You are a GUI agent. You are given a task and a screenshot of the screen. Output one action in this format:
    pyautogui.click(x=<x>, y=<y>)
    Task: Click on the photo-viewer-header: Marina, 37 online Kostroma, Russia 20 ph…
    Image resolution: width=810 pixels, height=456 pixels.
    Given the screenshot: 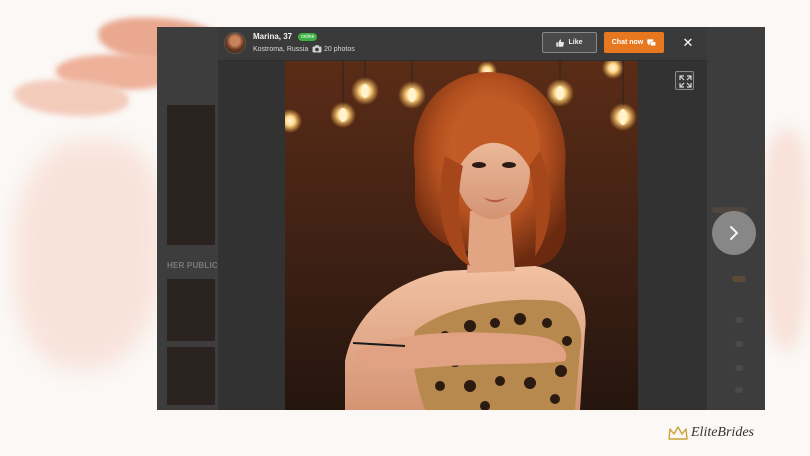 What is the action you would take?
    pyautogui.click(x=462, y=44)
    